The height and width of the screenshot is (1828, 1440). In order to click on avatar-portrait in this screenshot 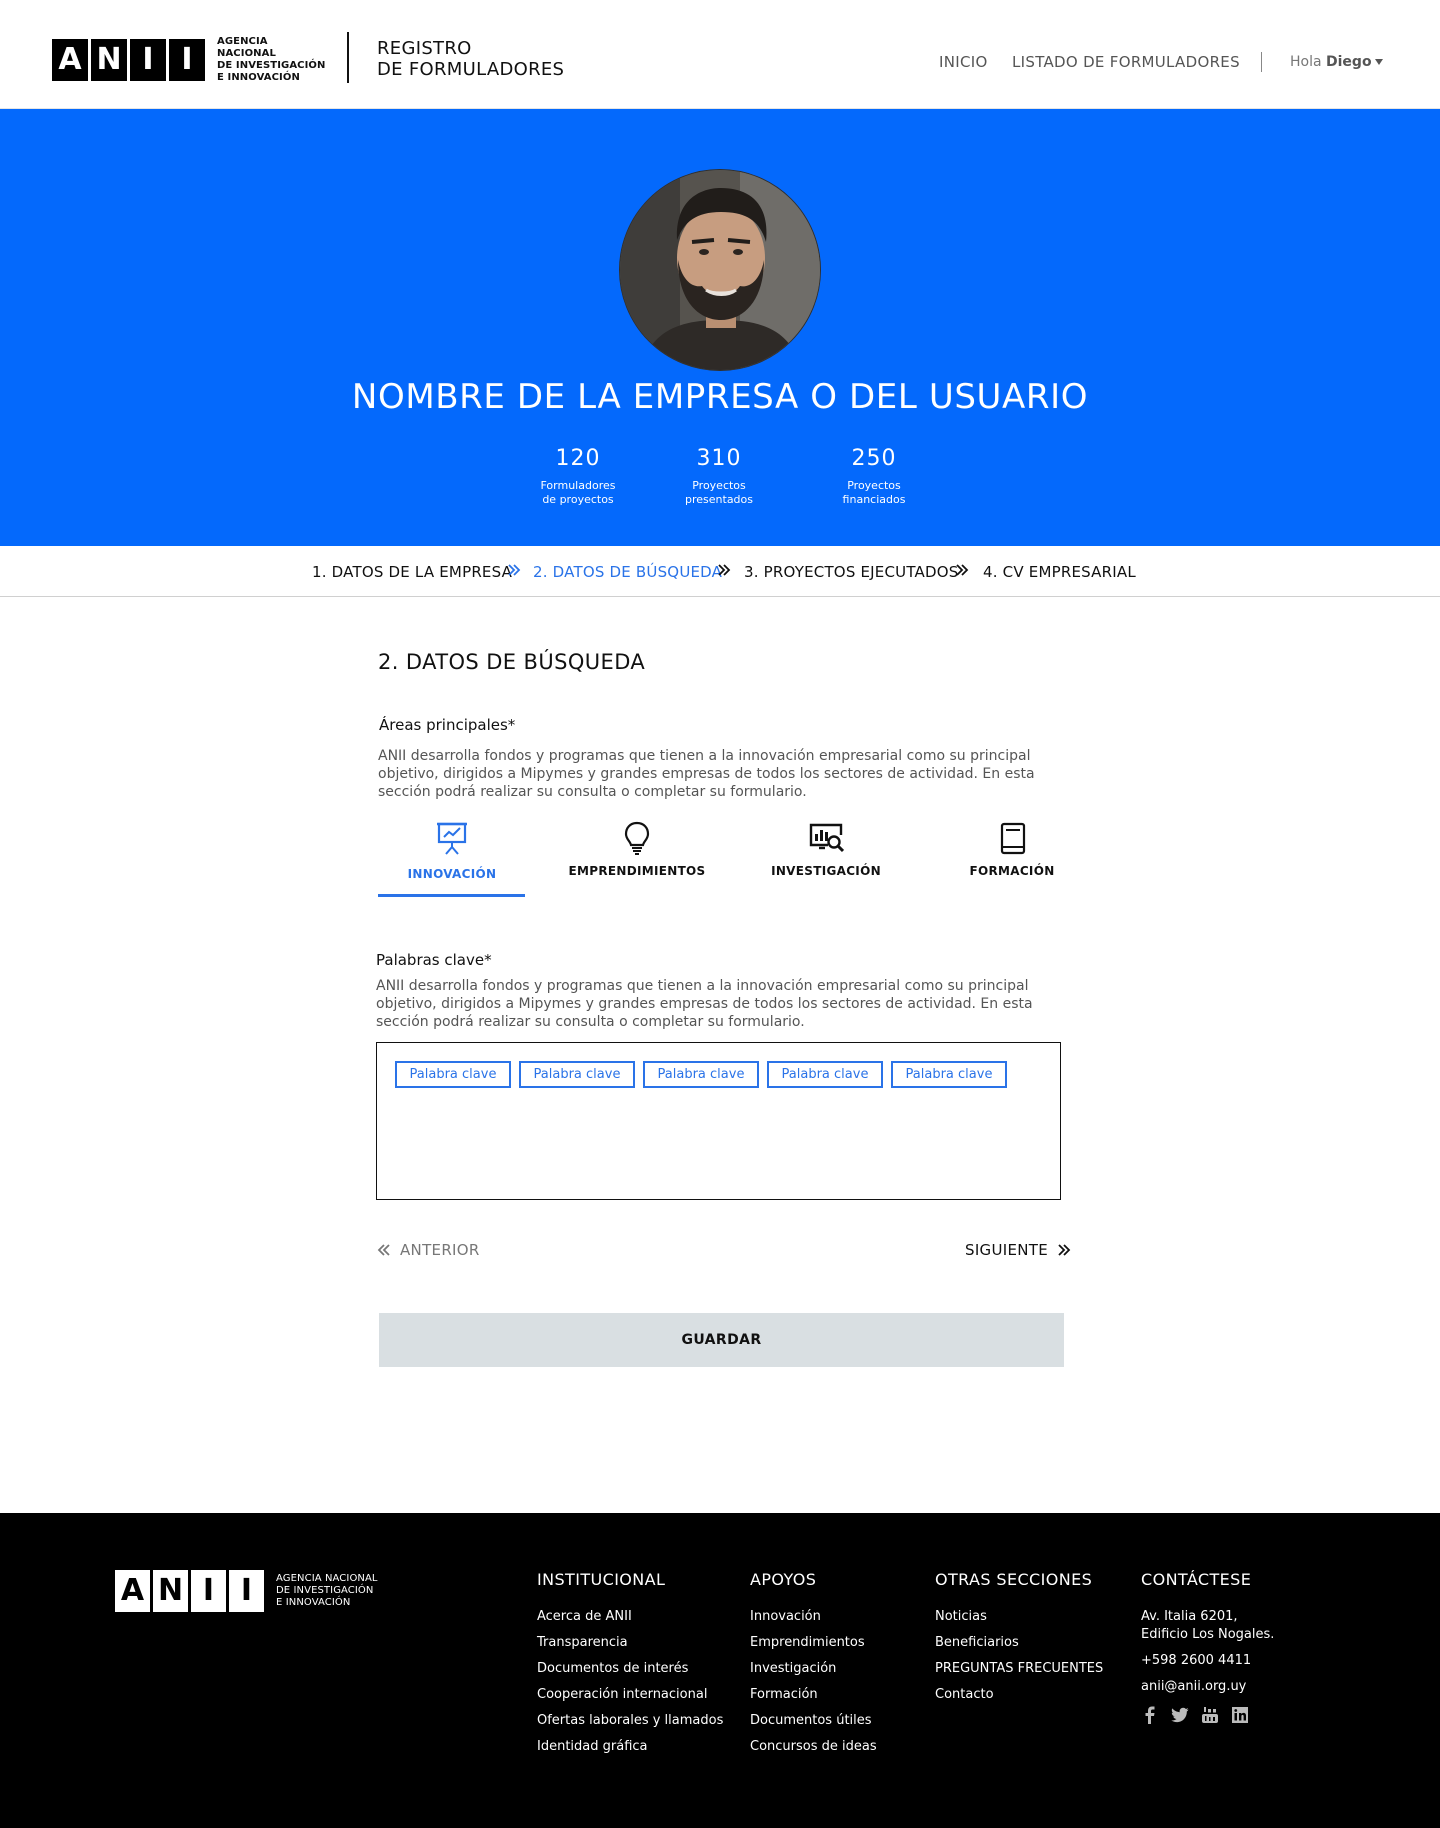, I will do `click(720, 270)`.